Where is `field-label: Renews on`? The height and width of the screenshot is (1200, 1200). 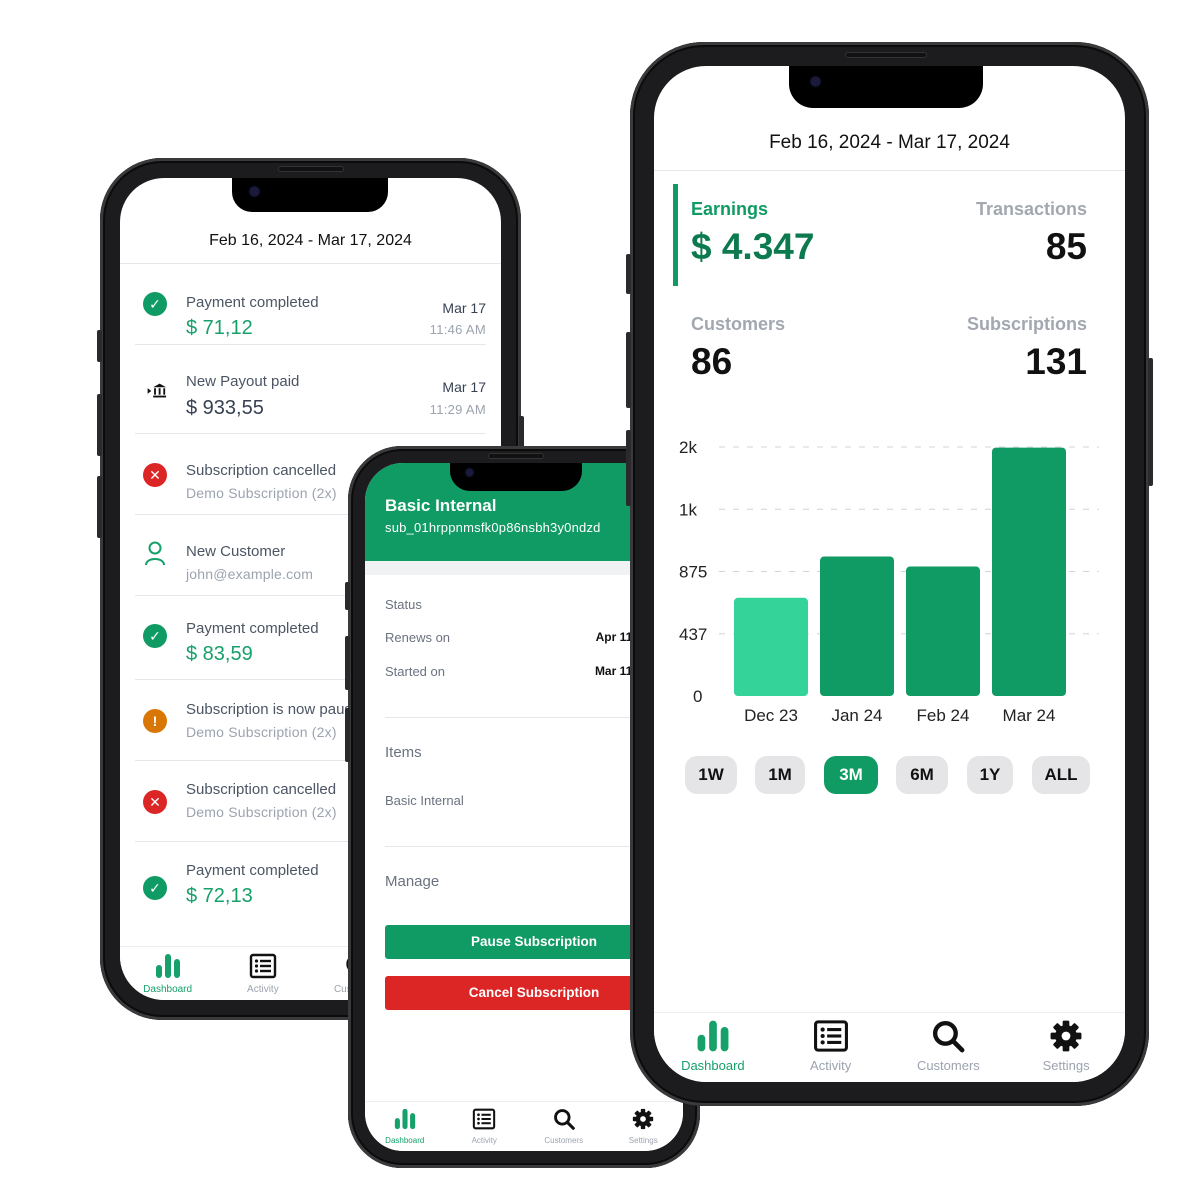 field-label: Renews on is located at coordinates (418, 637).